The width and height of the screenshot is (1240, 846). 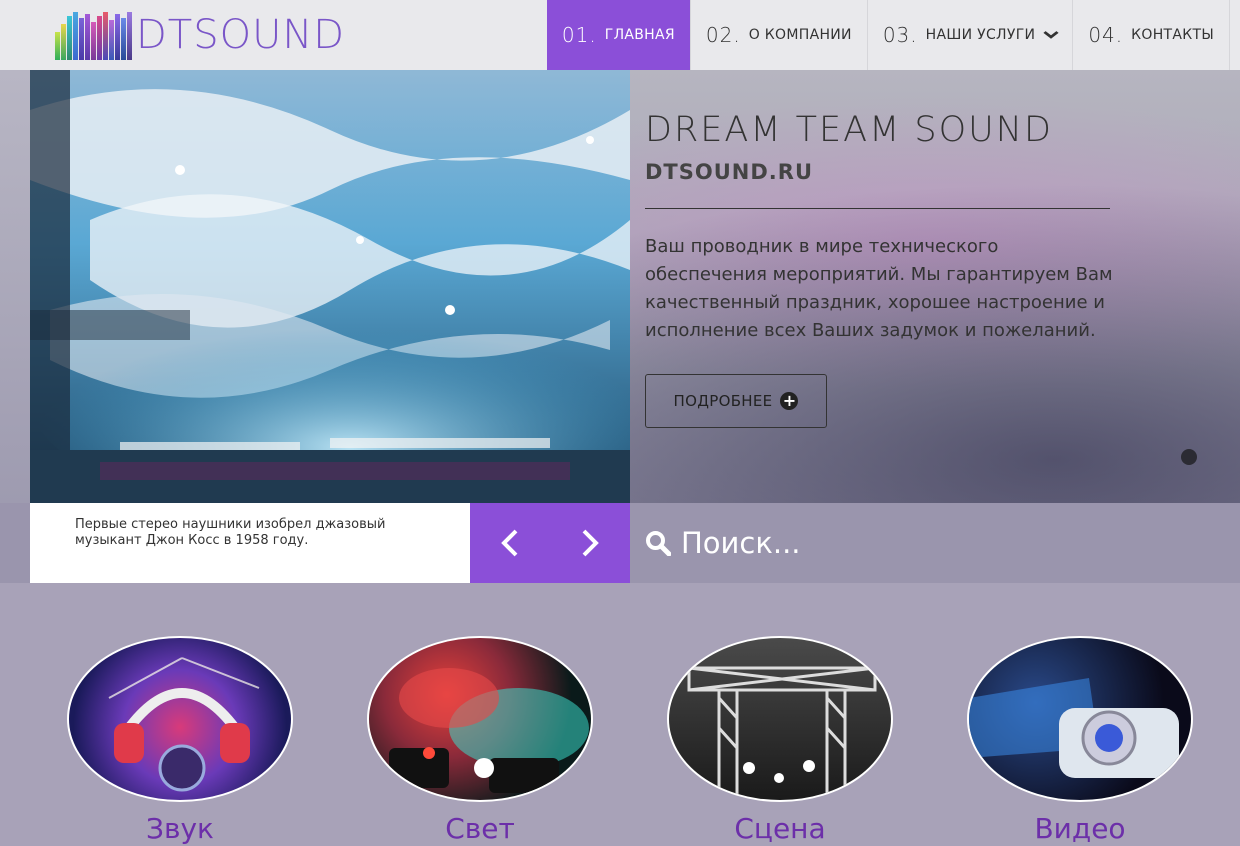 I want to click on nav-item-home: 01. главная, so click(x=618, y=35).